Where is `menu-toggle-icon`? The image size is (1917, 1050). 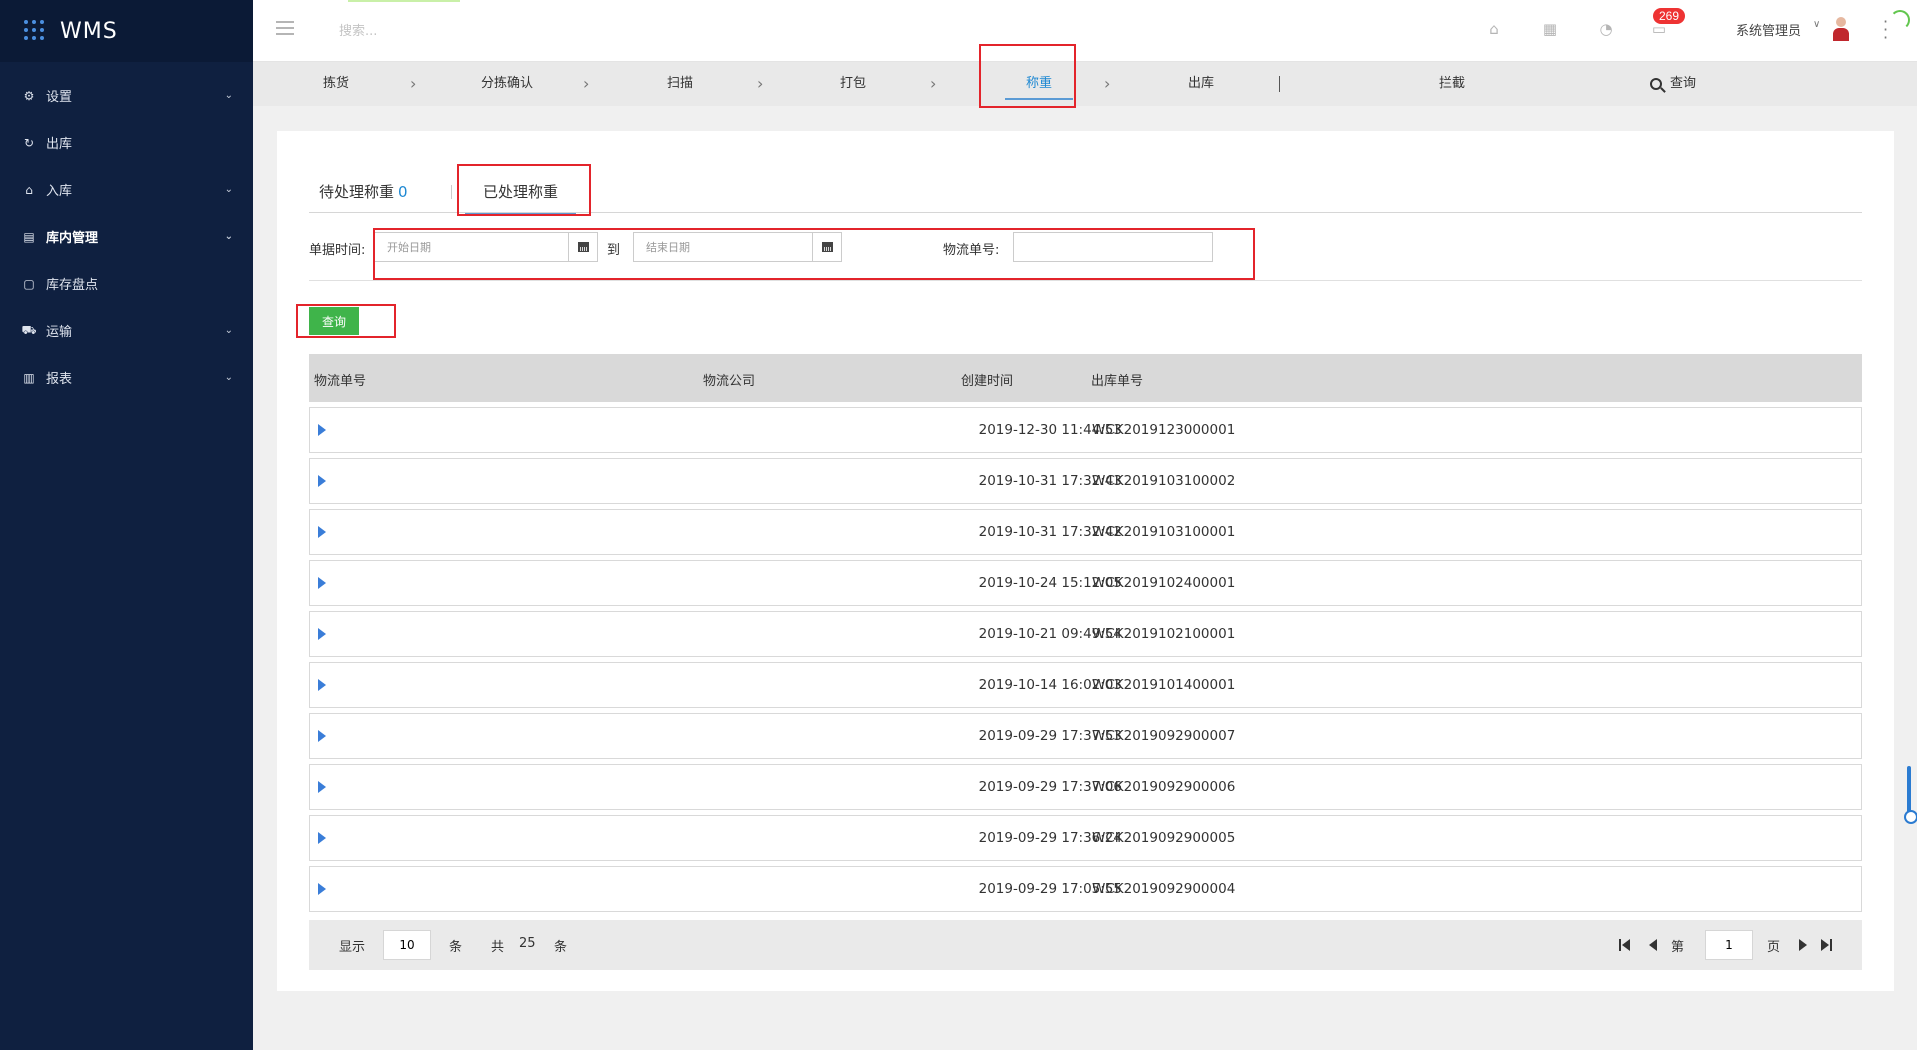
menu-toggle-icon is located at coordinates (285, 28).